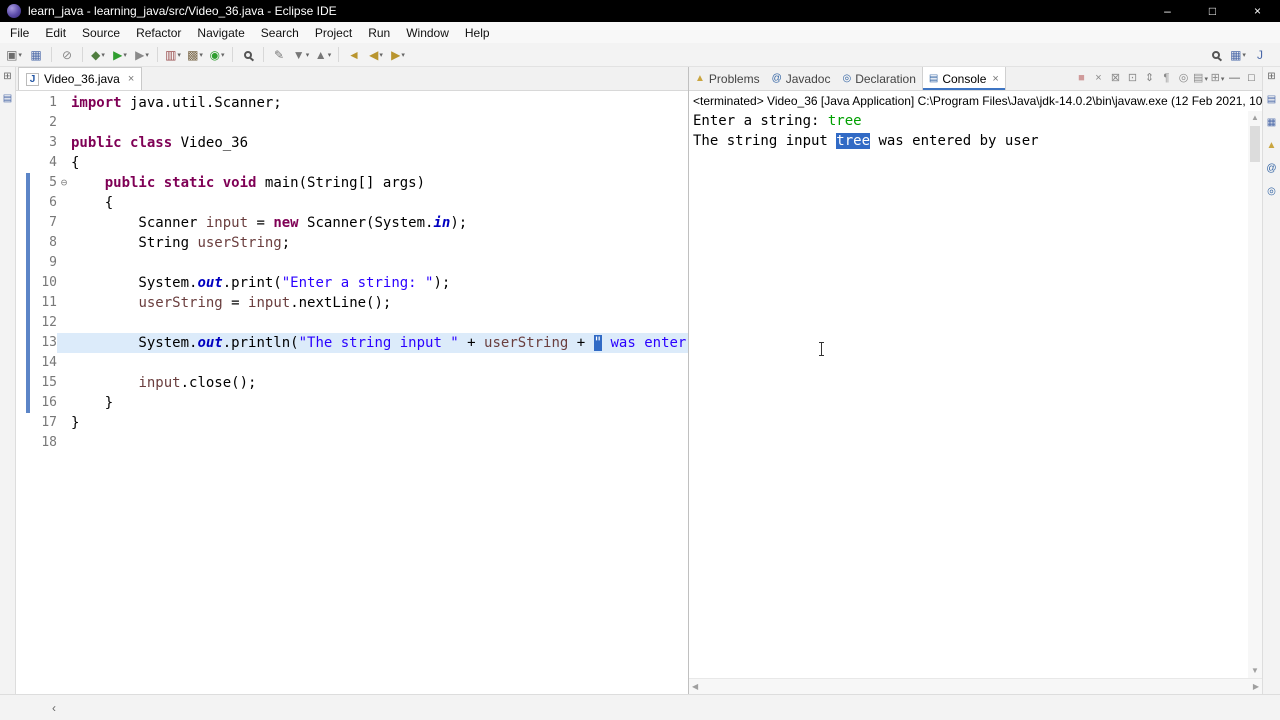 The image size is (1280, 720). What do you see at coordinates (352, 303) in the screenshot?
I see `code-line: 11 userString = input.nextLine();` at bounding box center [352, 303].